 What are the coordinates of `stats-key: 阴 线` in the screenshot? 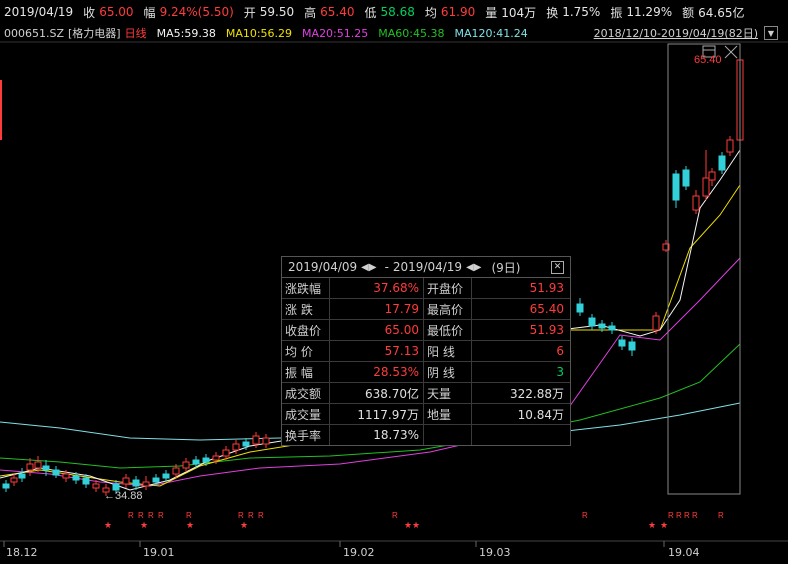 It's located at (448, 372).